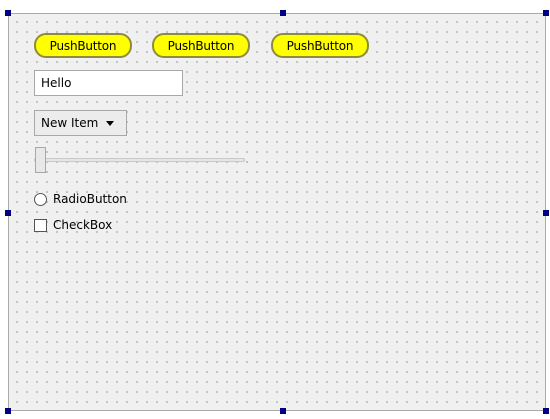  I want to click on check-box: CheckBox, so click(73, 225).